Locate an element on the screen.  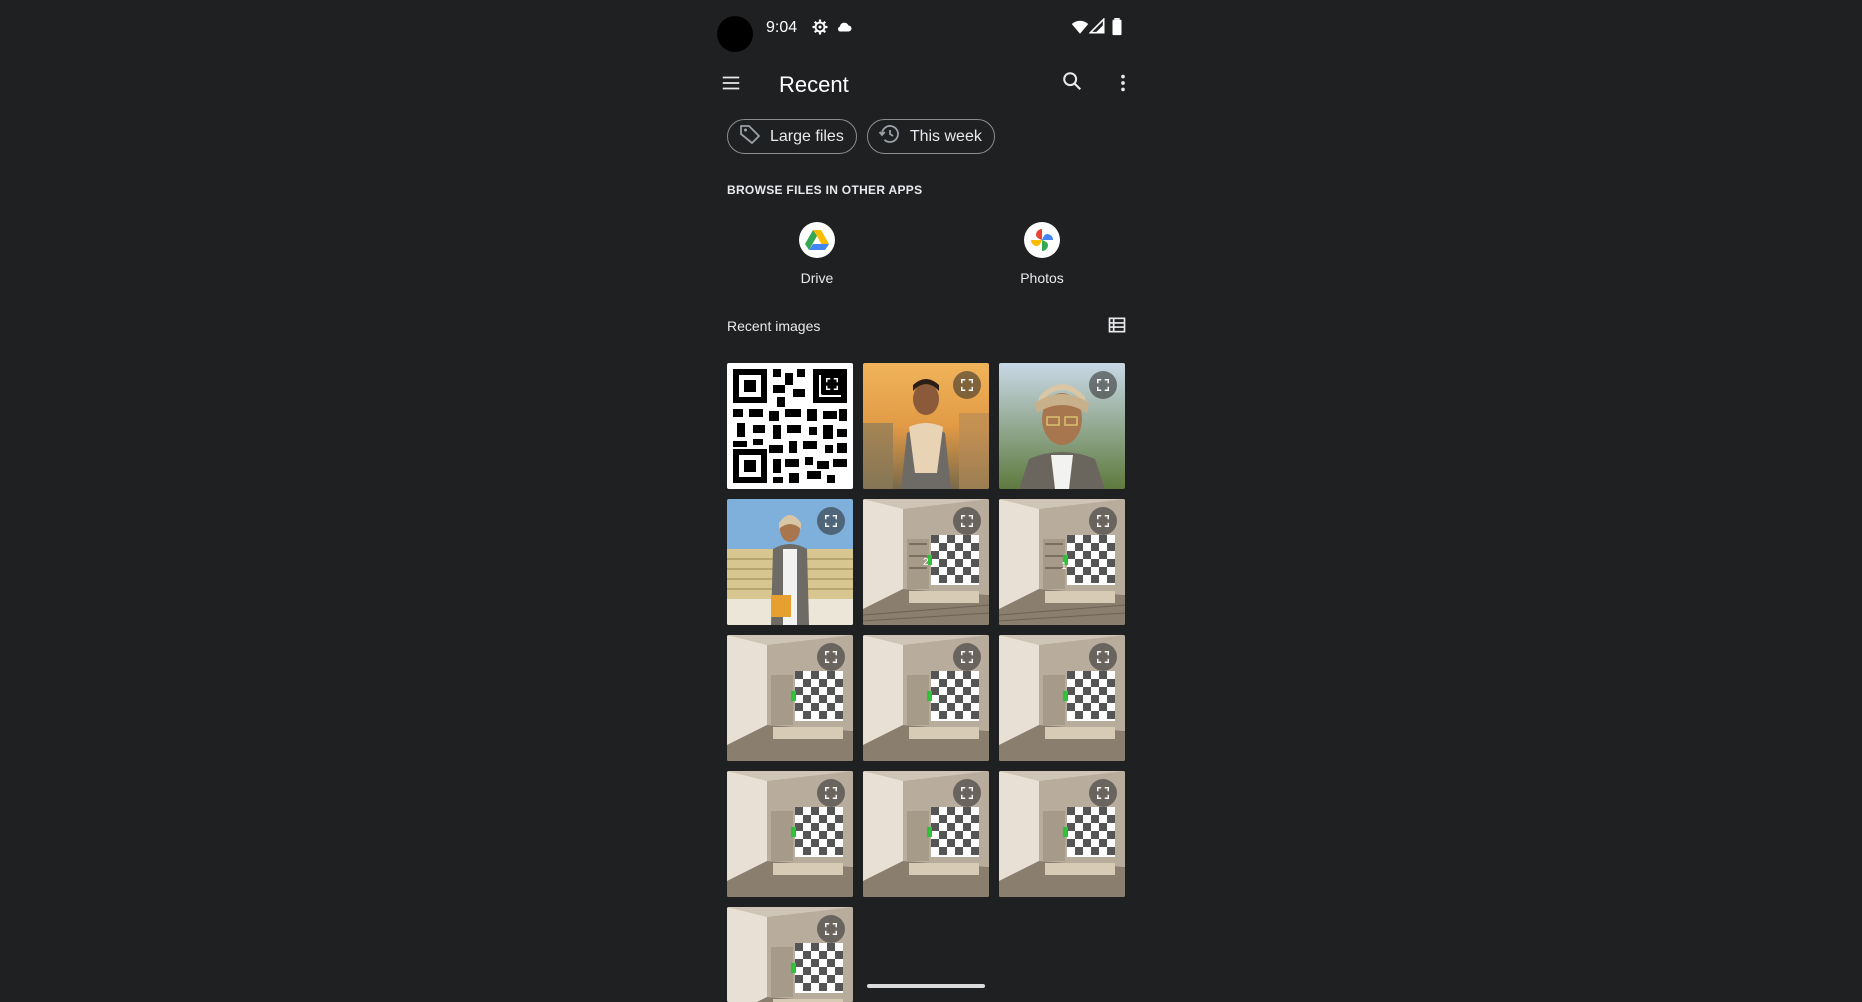
drive-icon is located at coordinates (817, 240).